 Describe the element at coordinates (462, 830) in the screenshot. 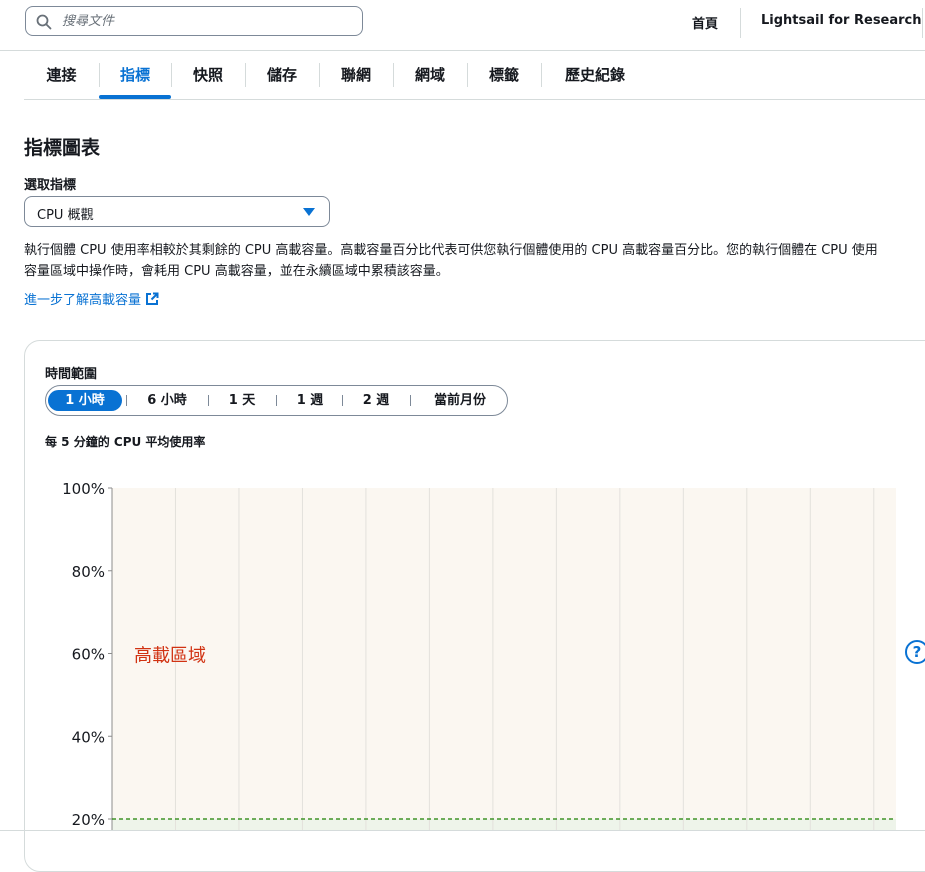

I see `divider` at that location.